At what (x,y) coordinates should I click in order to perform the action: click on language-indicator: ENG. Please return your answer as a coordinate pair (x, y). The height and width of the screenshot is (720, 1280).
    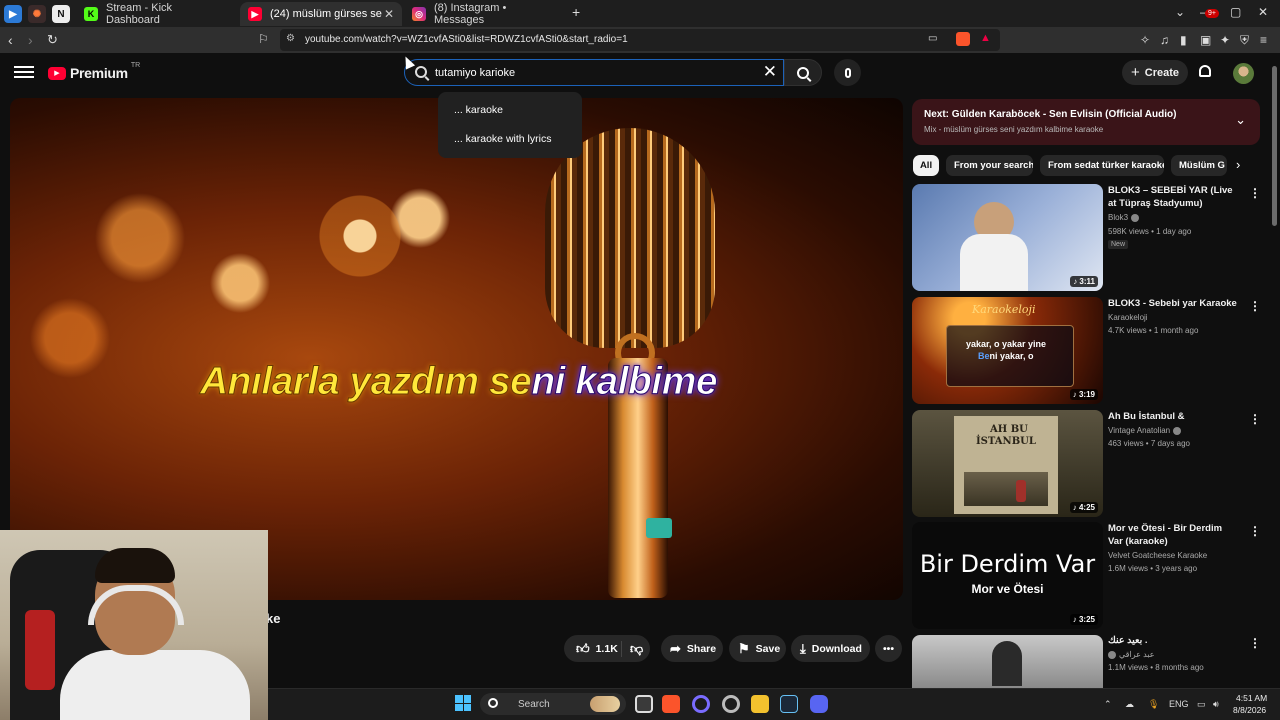
    Looking at the image, I should click on (1179, 704).